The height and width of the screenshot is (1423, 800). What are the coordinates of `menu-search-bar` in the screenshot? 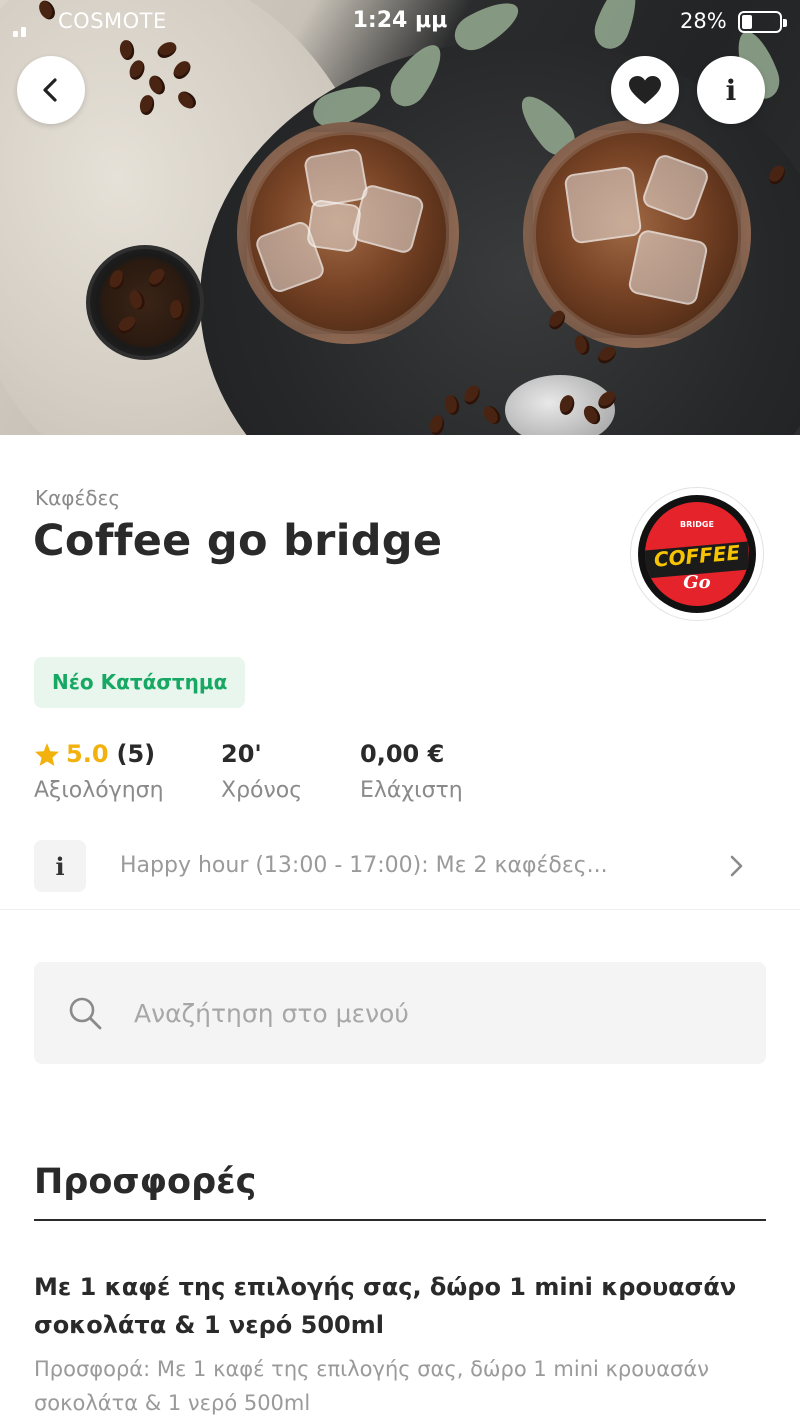 It's located at (400, 1013).